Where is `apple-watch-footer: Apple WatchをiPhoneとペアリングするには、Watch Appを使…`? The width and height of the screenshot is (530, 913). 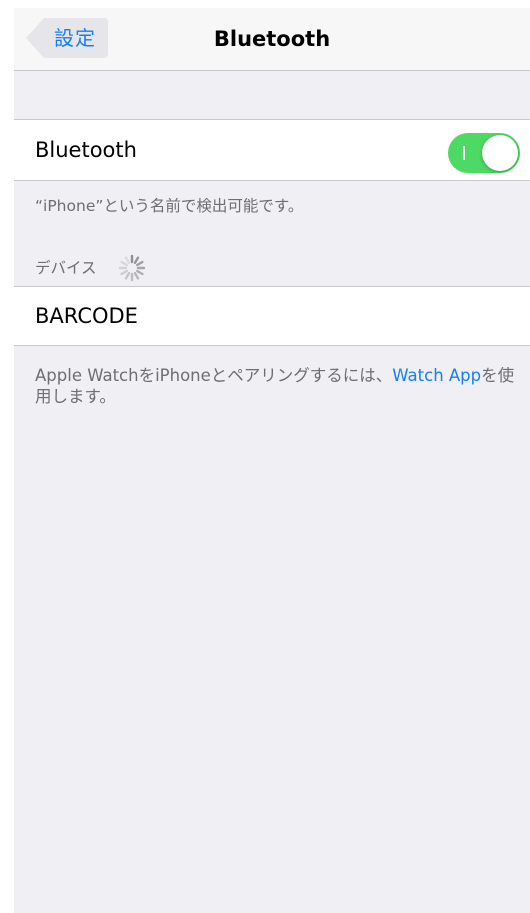
apple-watch-footer: Apple WatchをiPhoneとペアリングするには、Watch Appを使… is located at coordinates (279, 386).